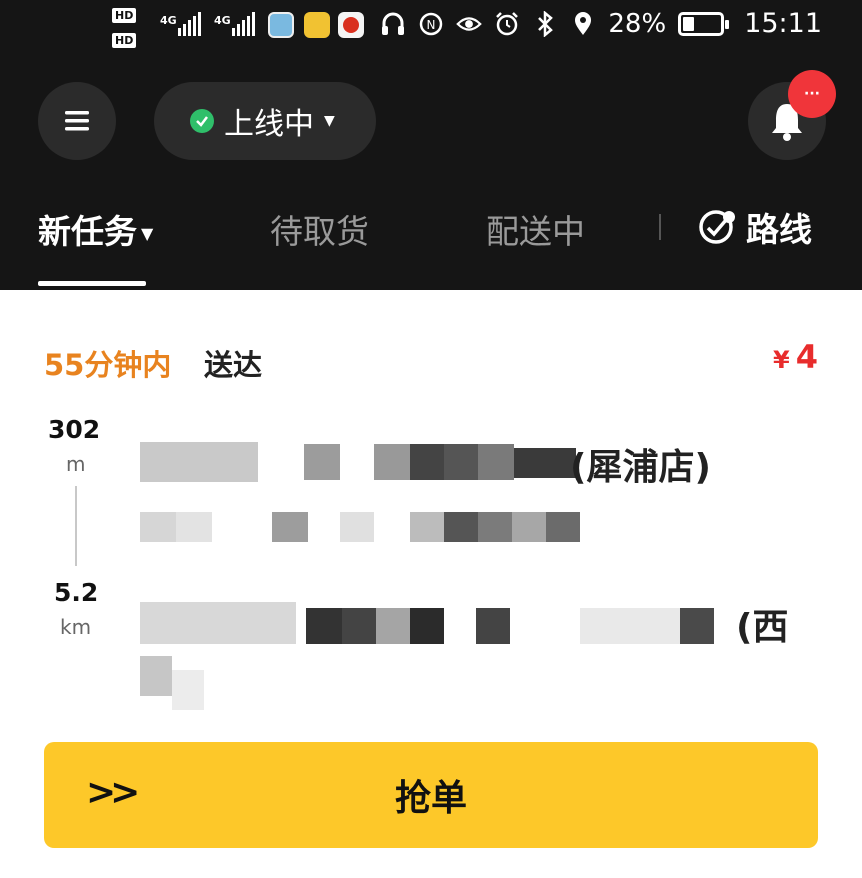 Image resolution: width=862 pixels, height=878 pixels. Describe the element at coordinates (360, 461) in the screenshot. I see `pickup-name-redacted` at that location.